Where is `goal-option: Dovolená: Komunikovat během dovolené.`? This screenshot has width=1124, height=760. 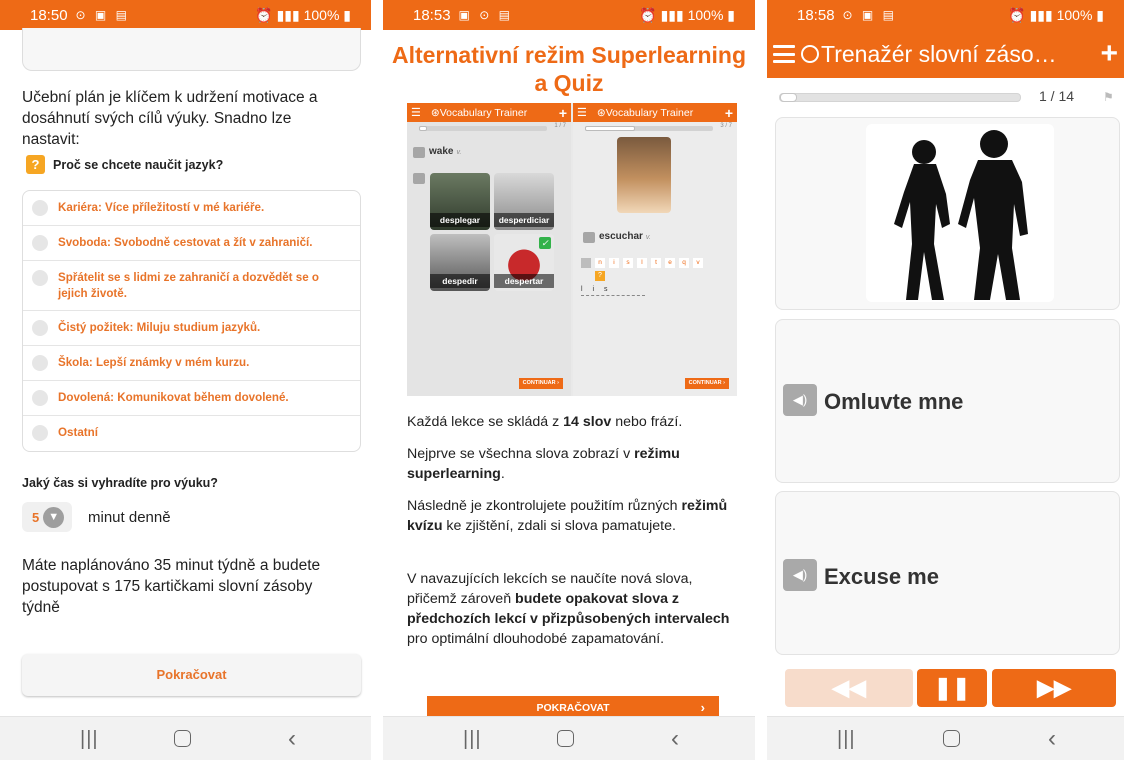
goal-option: Dovolená: Komunikovat během dovolené. is located at coordinates (191, 398).